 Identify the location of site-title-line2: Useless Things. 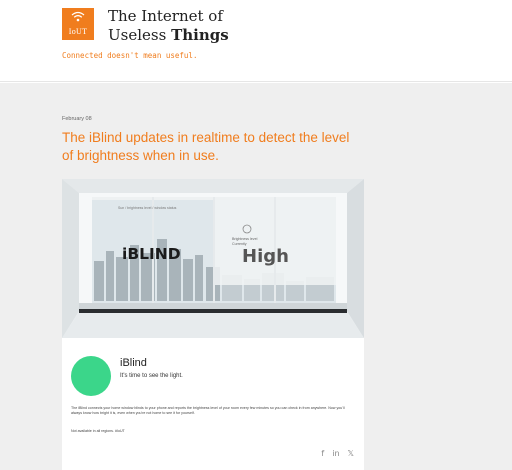
(168, 35).